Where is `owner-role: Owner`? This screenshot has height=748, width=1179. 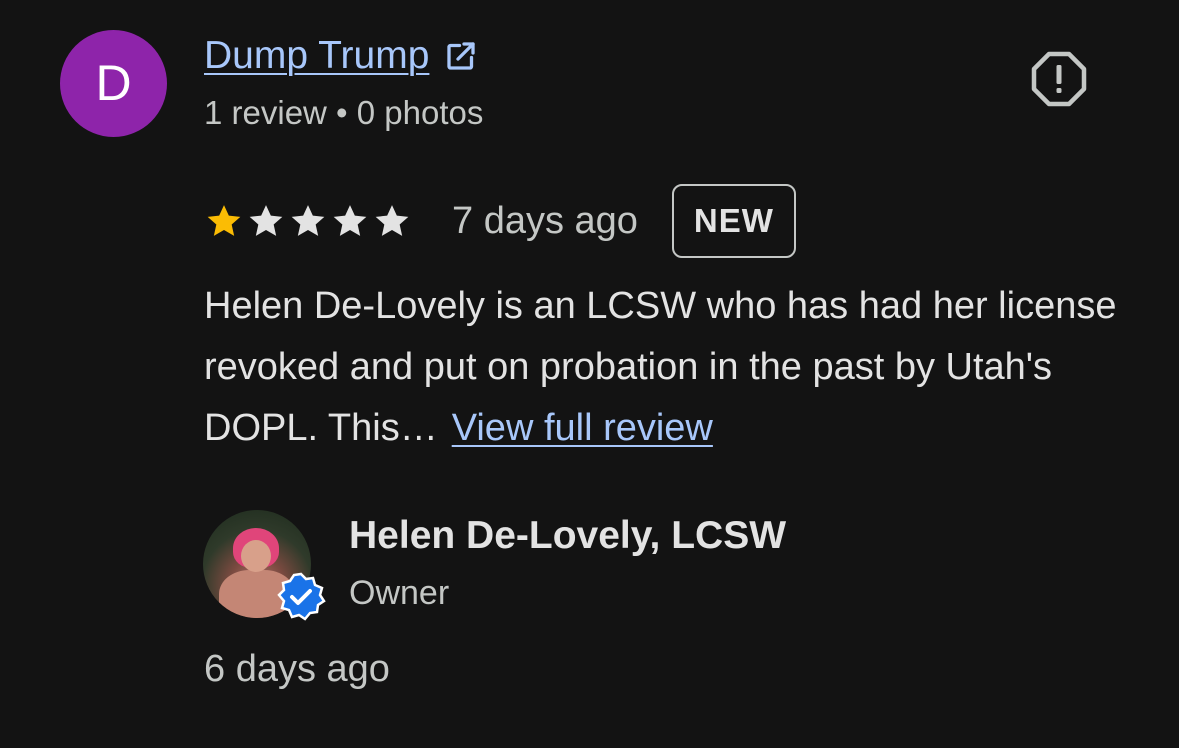 owner-role: Owner is located at coordinates (399, 593).